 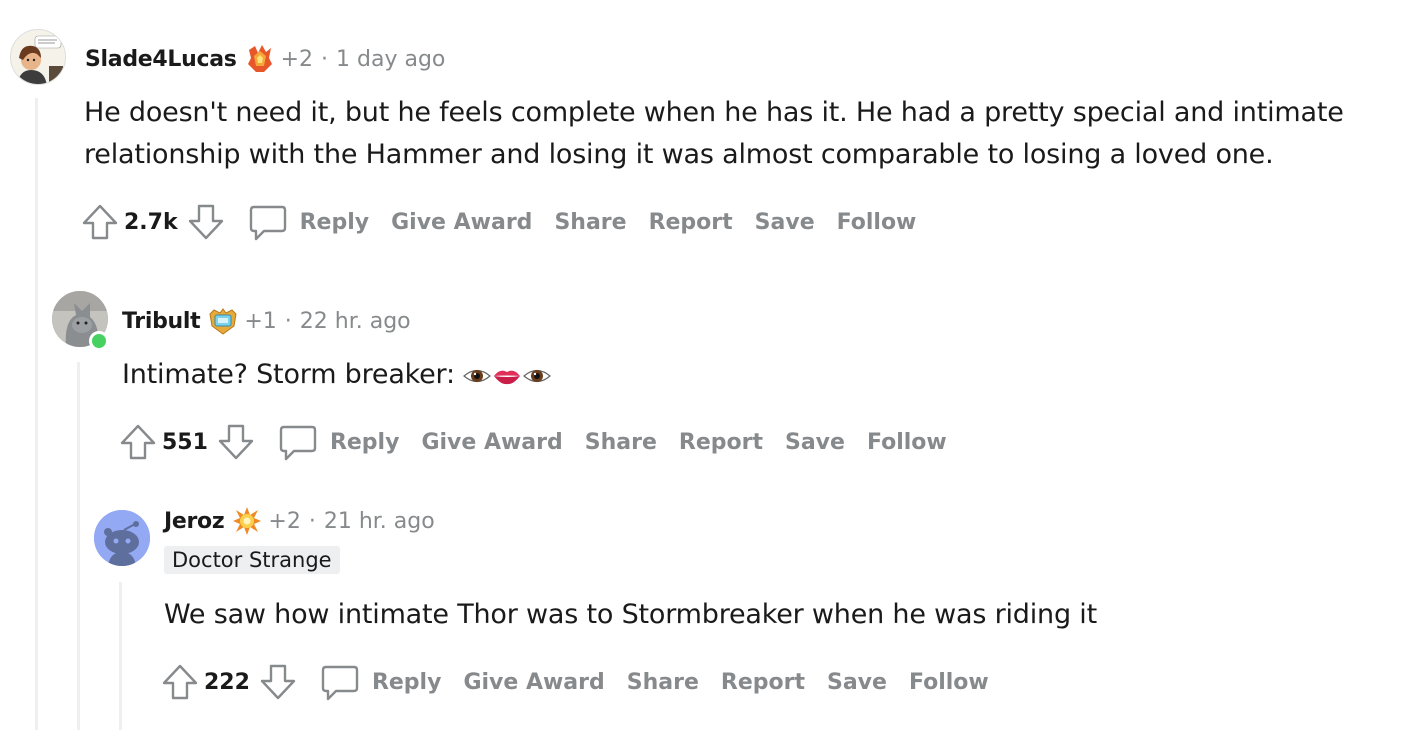 What do you see at coordinates (161, 321) in the screenshot?
I see `username: Tribult` at bounding box center [161, 321].